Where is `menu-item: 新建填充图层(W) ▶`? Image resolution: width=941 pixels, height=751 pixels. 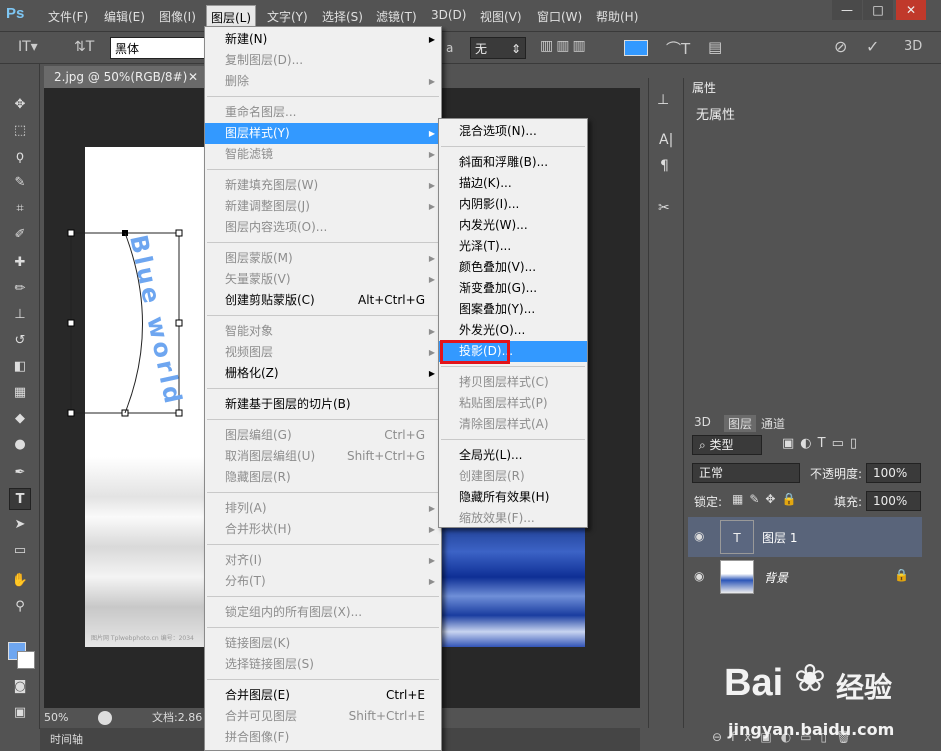
menu-item: 新建填充图层(W) ▶ is located at coordinates (323, 185).